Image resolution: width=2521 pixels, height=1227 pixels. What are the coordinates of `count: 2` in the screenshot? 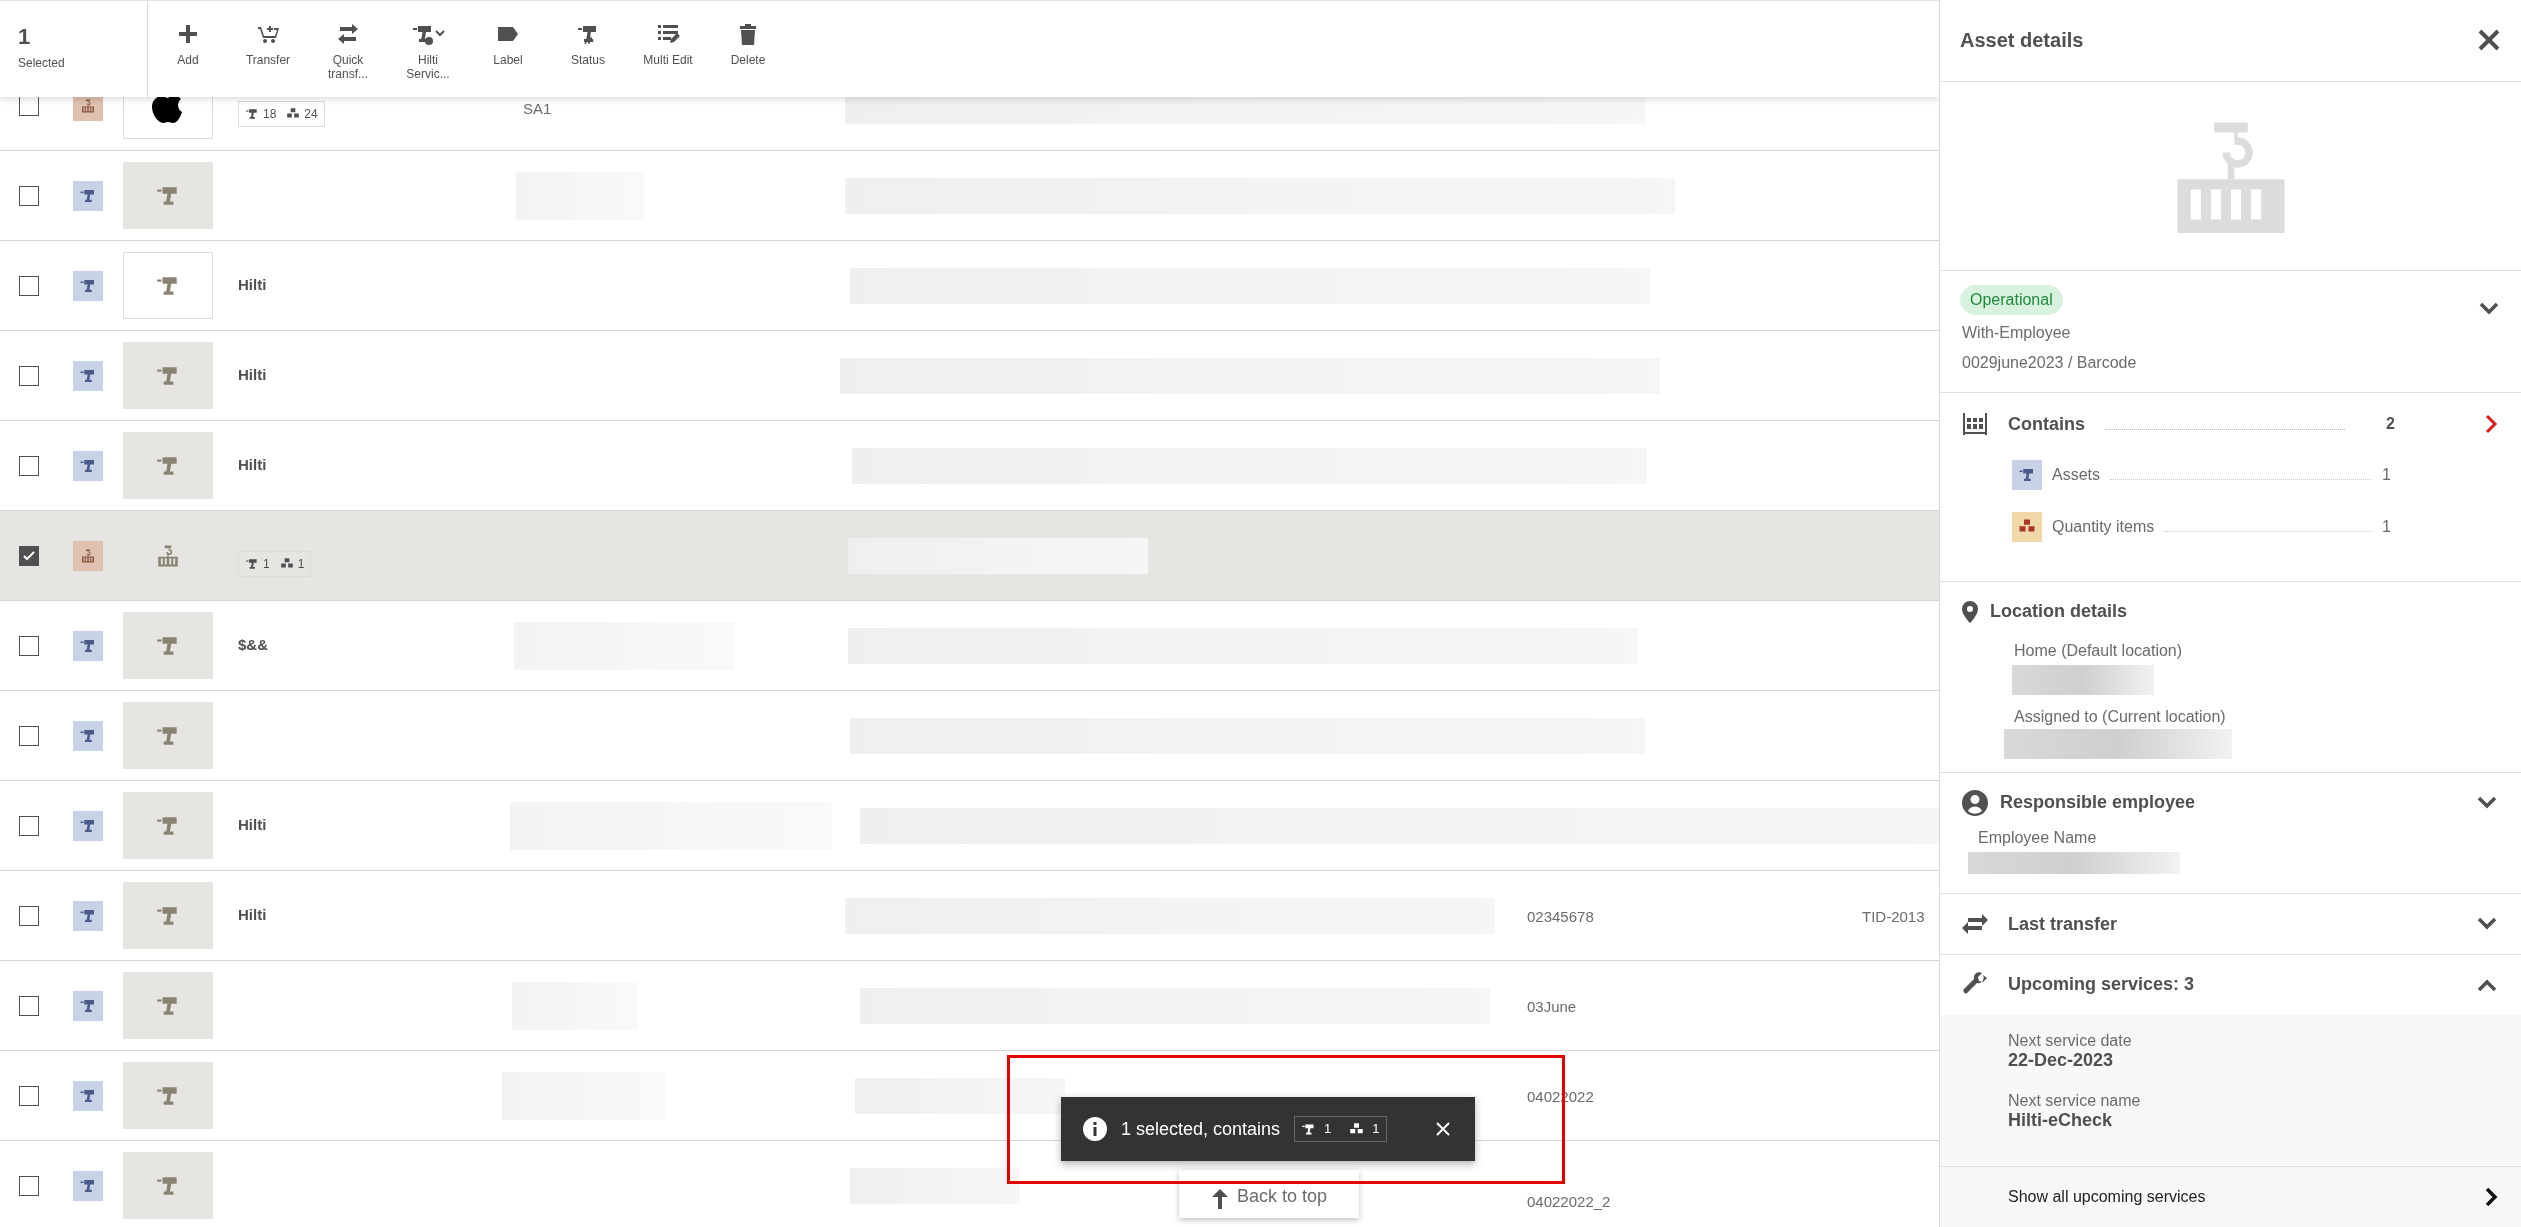 It's located at (2390, 424).